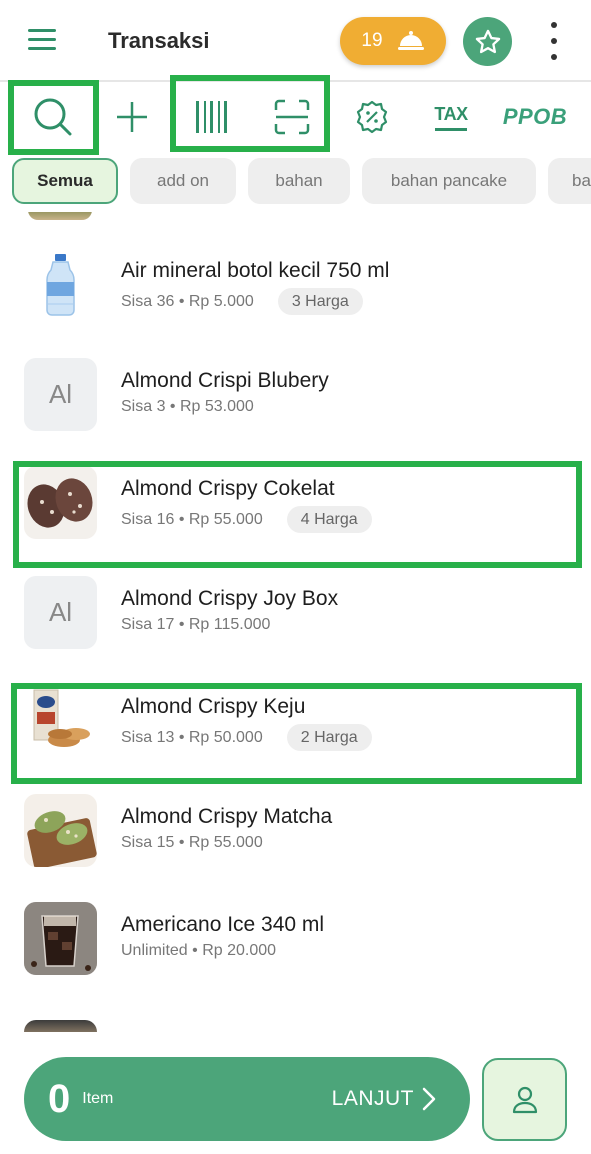 This screenshot has height=1154, width=591. Describe the element at coordinates (372, 40) in the screenshot. I see `order-count: 19` at that location.